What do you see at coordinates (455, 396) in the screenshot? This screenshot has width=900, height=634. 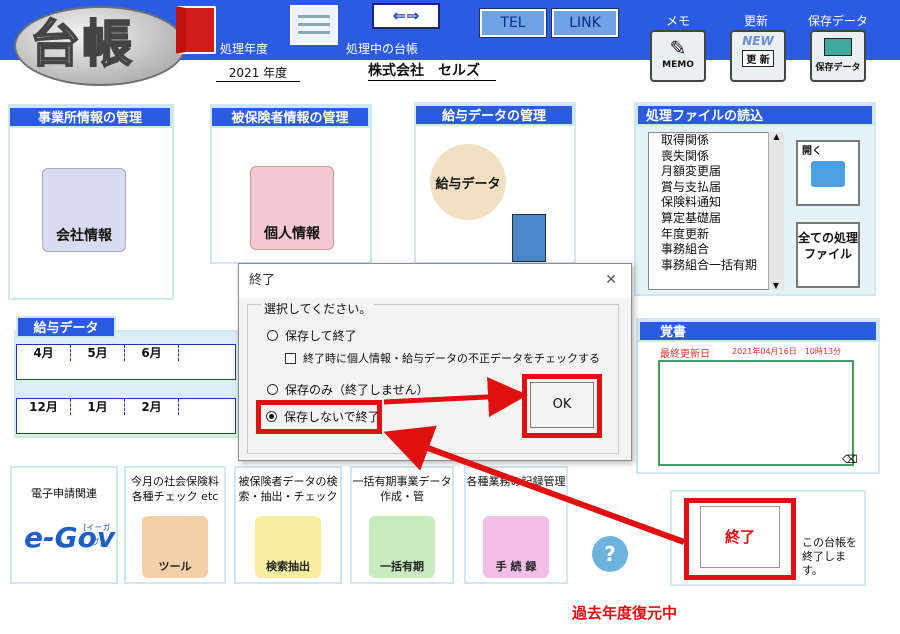 I see `arrow-to-ok` at bounding box center [455, 396].